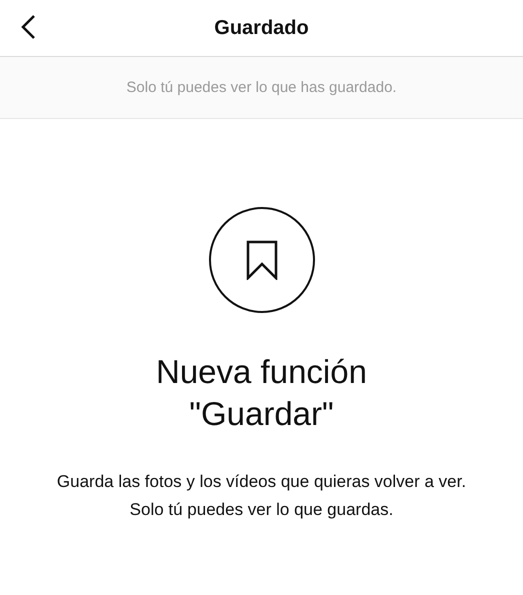  I want to click on notice-text: Solo tú puedes ver lo que has guardado., so click(261, 87).